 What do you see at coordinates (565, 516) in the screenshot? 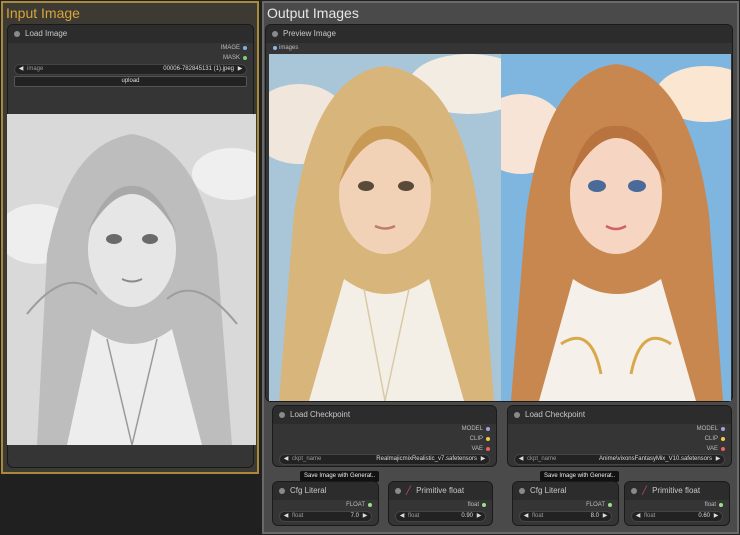
I see `float-number-widget: ◀ float 8.0 ▶` at bounding box center [565, 516].